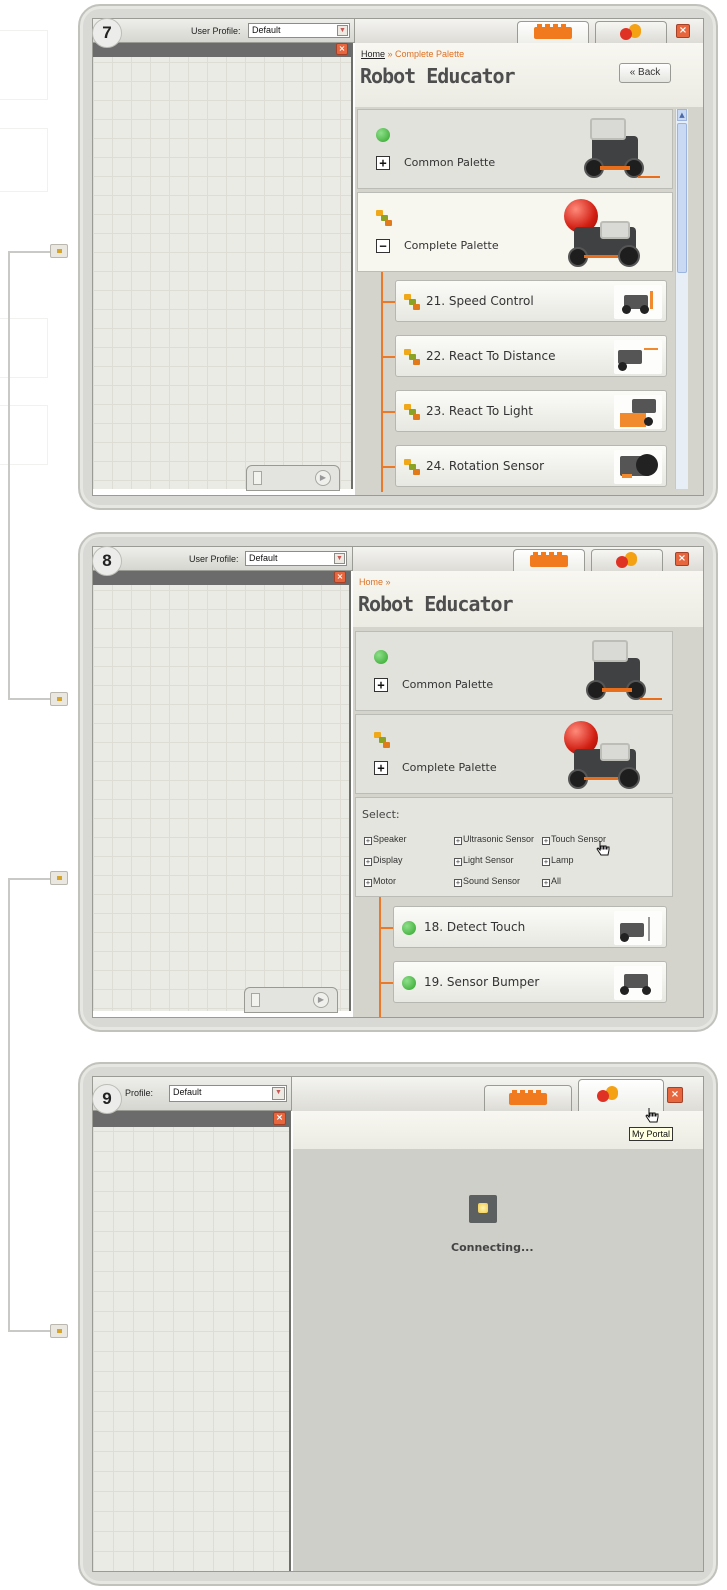 The width and height of the screenshot is (727, 1590). I want to click on scroll-thumb, so click(682, 198).